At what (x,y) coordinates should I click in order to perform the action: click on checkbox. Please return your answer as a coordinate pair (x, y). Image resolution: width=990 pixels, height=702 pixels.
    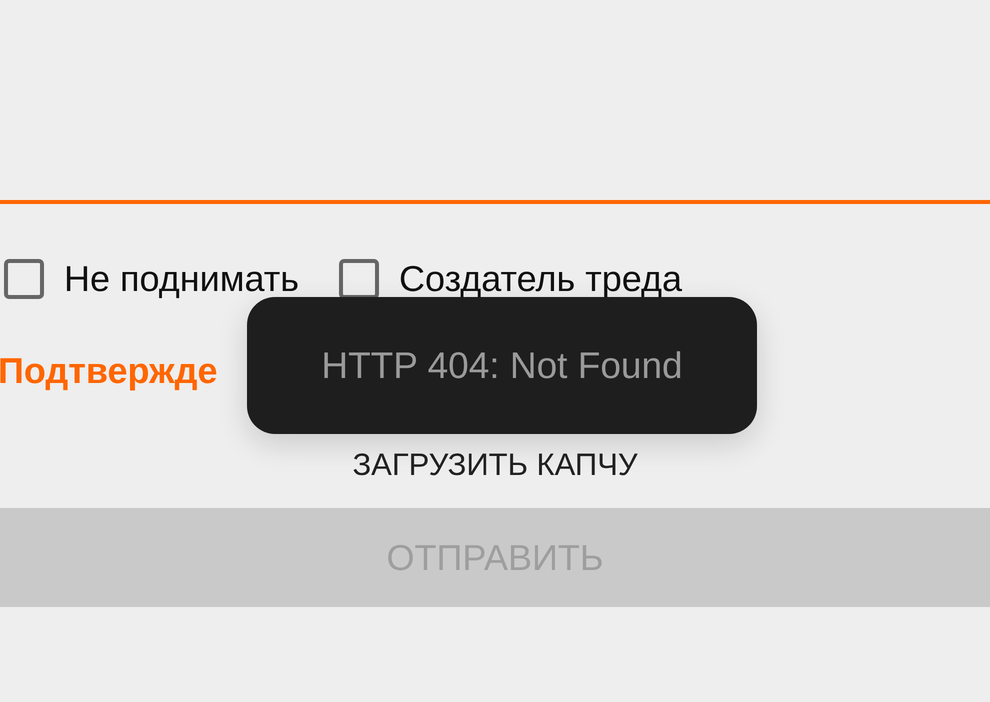
    Looking at the image, I should click on (24, 279).